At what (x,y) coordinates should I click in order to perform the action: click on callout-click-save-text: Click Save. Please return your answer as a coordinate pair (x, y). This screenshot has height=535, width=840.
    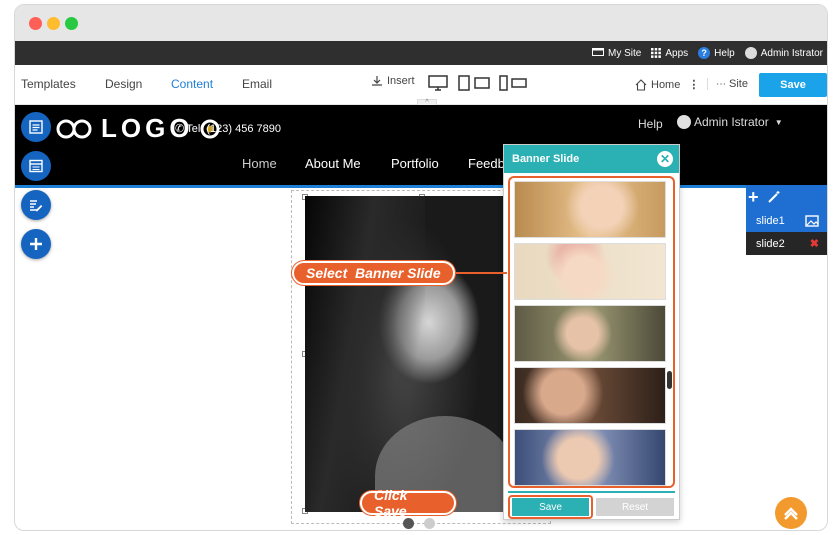
    Looking at the image, I should click on (391, 503).